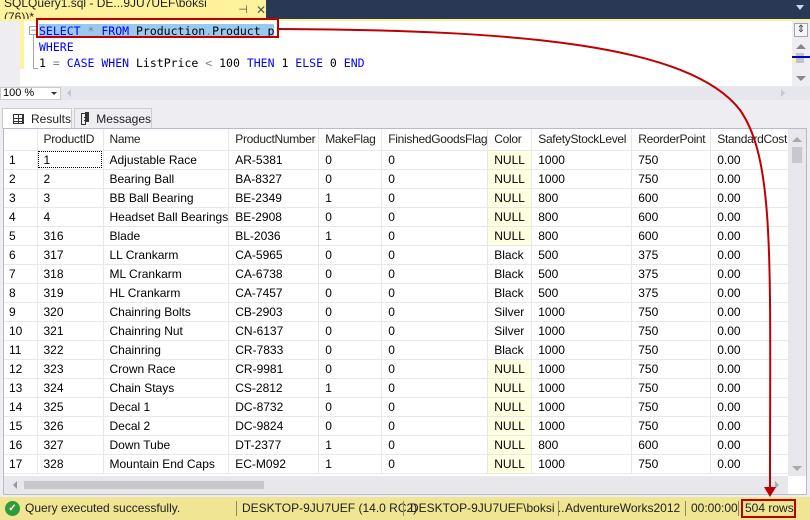  What do you see at coordinates (751, 140) in the screenshot?
I see `column-header: StandardCost` at bounding box center [751, 140].